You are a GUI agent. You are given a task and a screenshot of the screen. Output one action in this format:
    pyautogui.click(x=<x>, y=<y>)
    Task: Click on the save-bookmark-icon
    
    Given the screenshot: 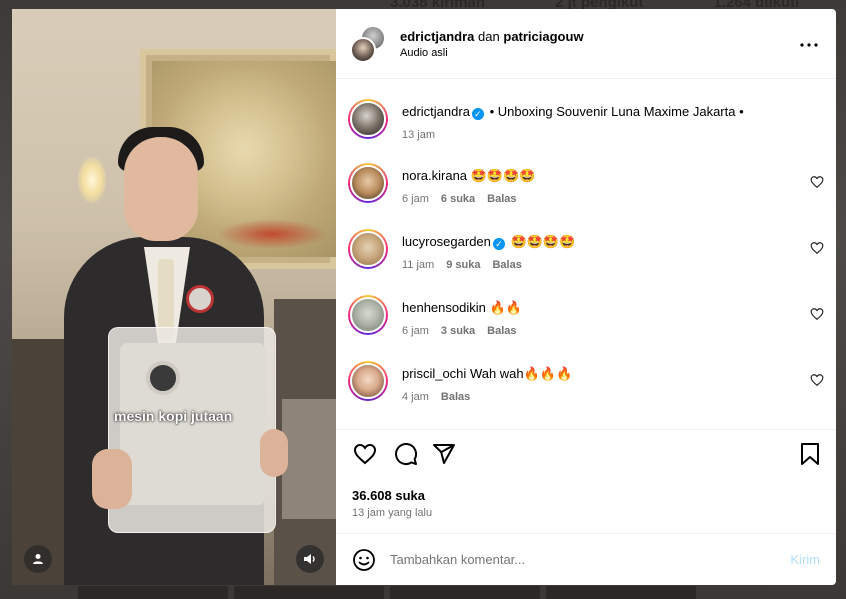 What is the action you would take?
    pyautogui.click(x=810, y=454)
    